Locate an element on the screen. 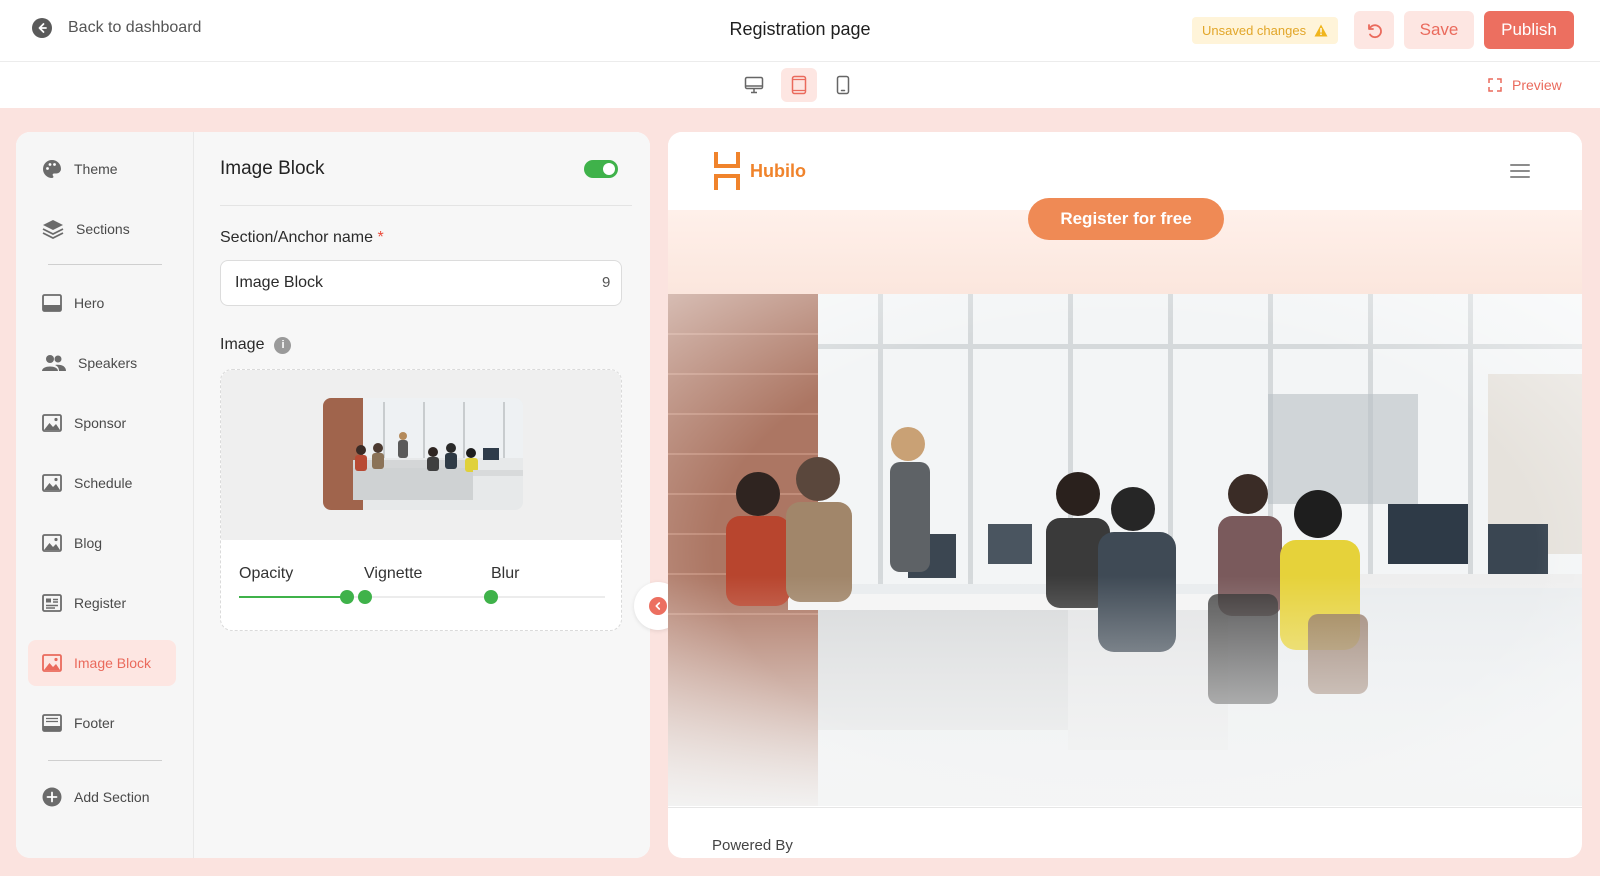 This screenshot has width=1600, height=876. powered-by-text: Powered By is located at coordinates (752, 845).